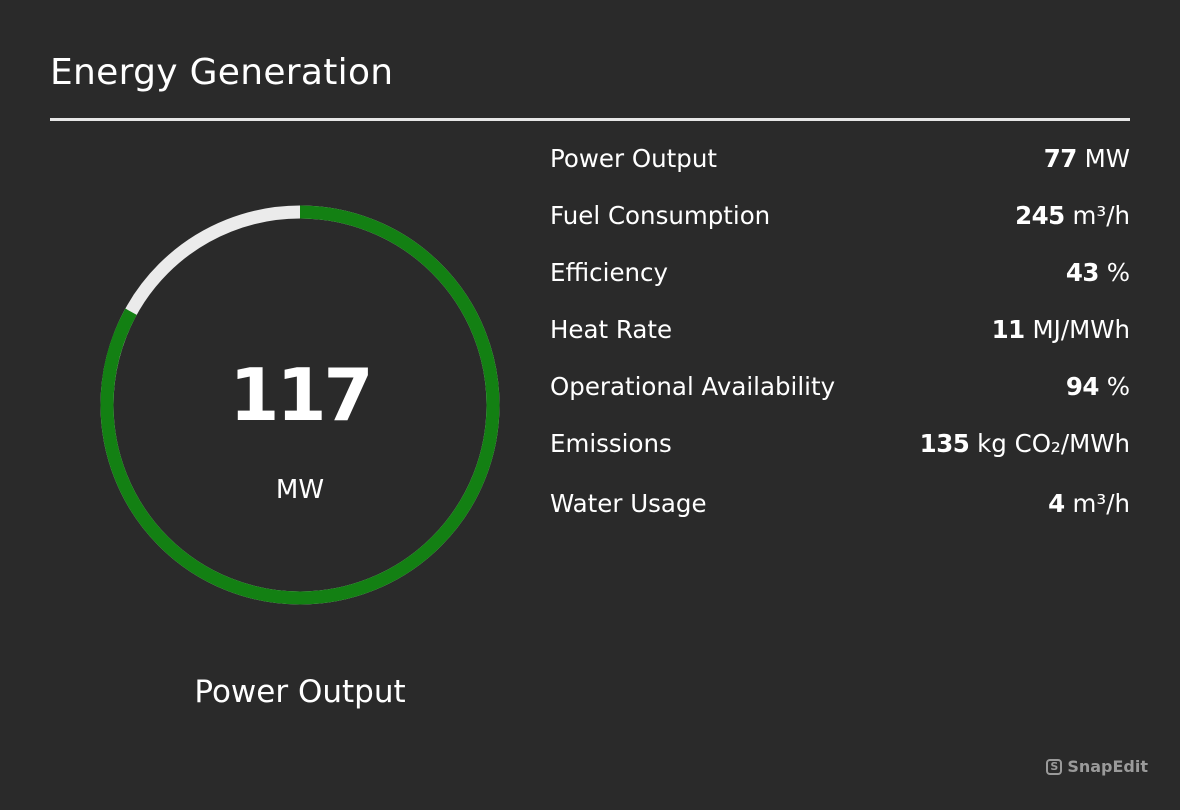 The image size is (1180, 810). What do you see at coordinates (840, 272) in the screenshot?
I see `metric-row-efficiency: Efficiency 43 %` at bounding box center [840, 272].